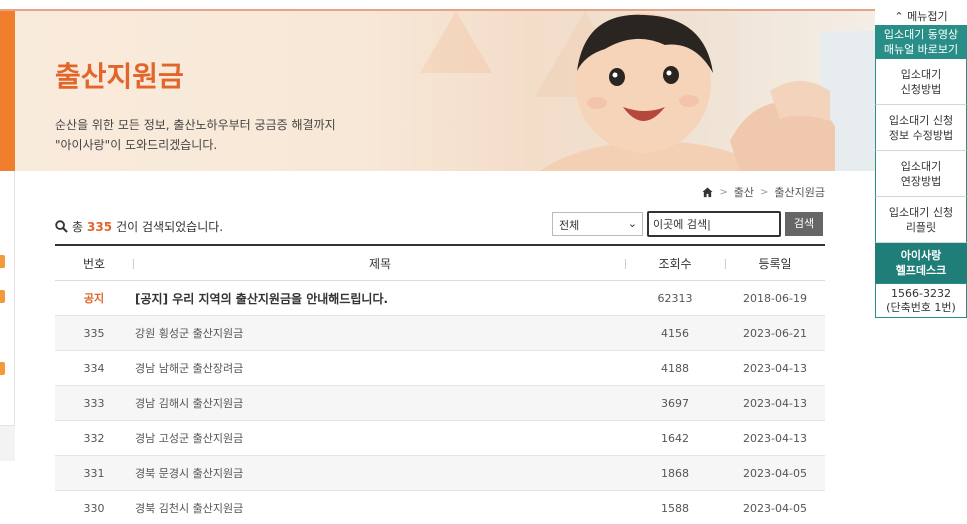  Describe the element at coordinates (799, 192) in the screenshot. I see `breadcrumb-item: 출산지원금` at that location.